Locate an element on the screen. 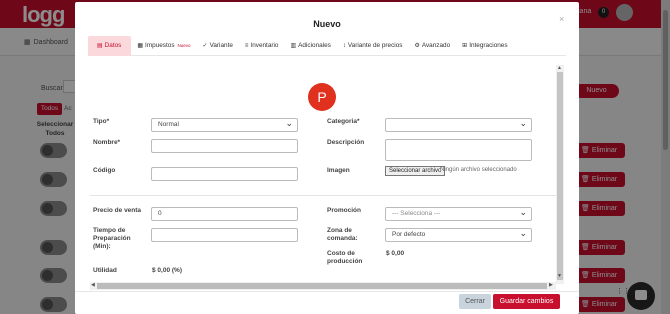 The image size is (670, 314). tab-inventario: ≡ Inventario is located at coordinates (262, 46).